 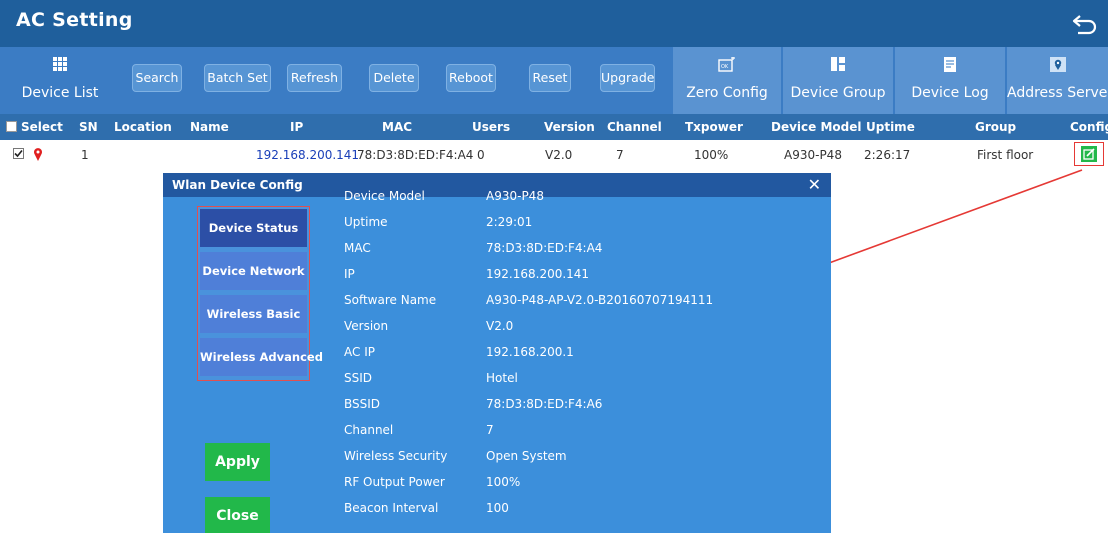 What do you see at coordinates (397, 127) in the screenshot?
I see `col-mac: MAC` at bounding box center [397, 127].